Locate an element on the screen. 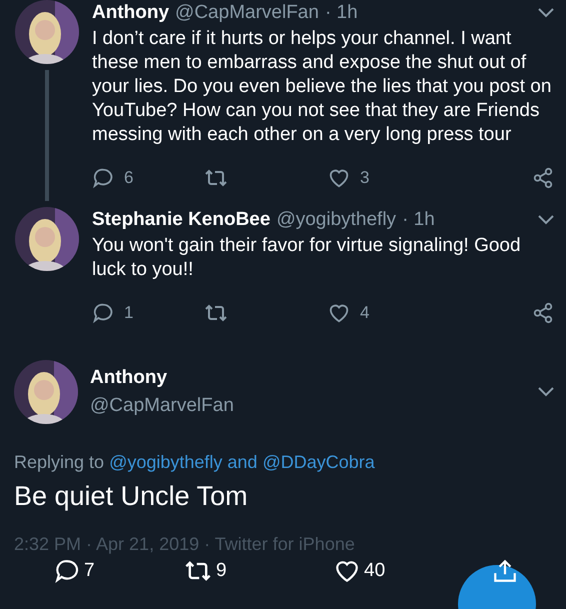  tweet-text: Be quiet Uncle Tom is located at coordinates (131, 496).